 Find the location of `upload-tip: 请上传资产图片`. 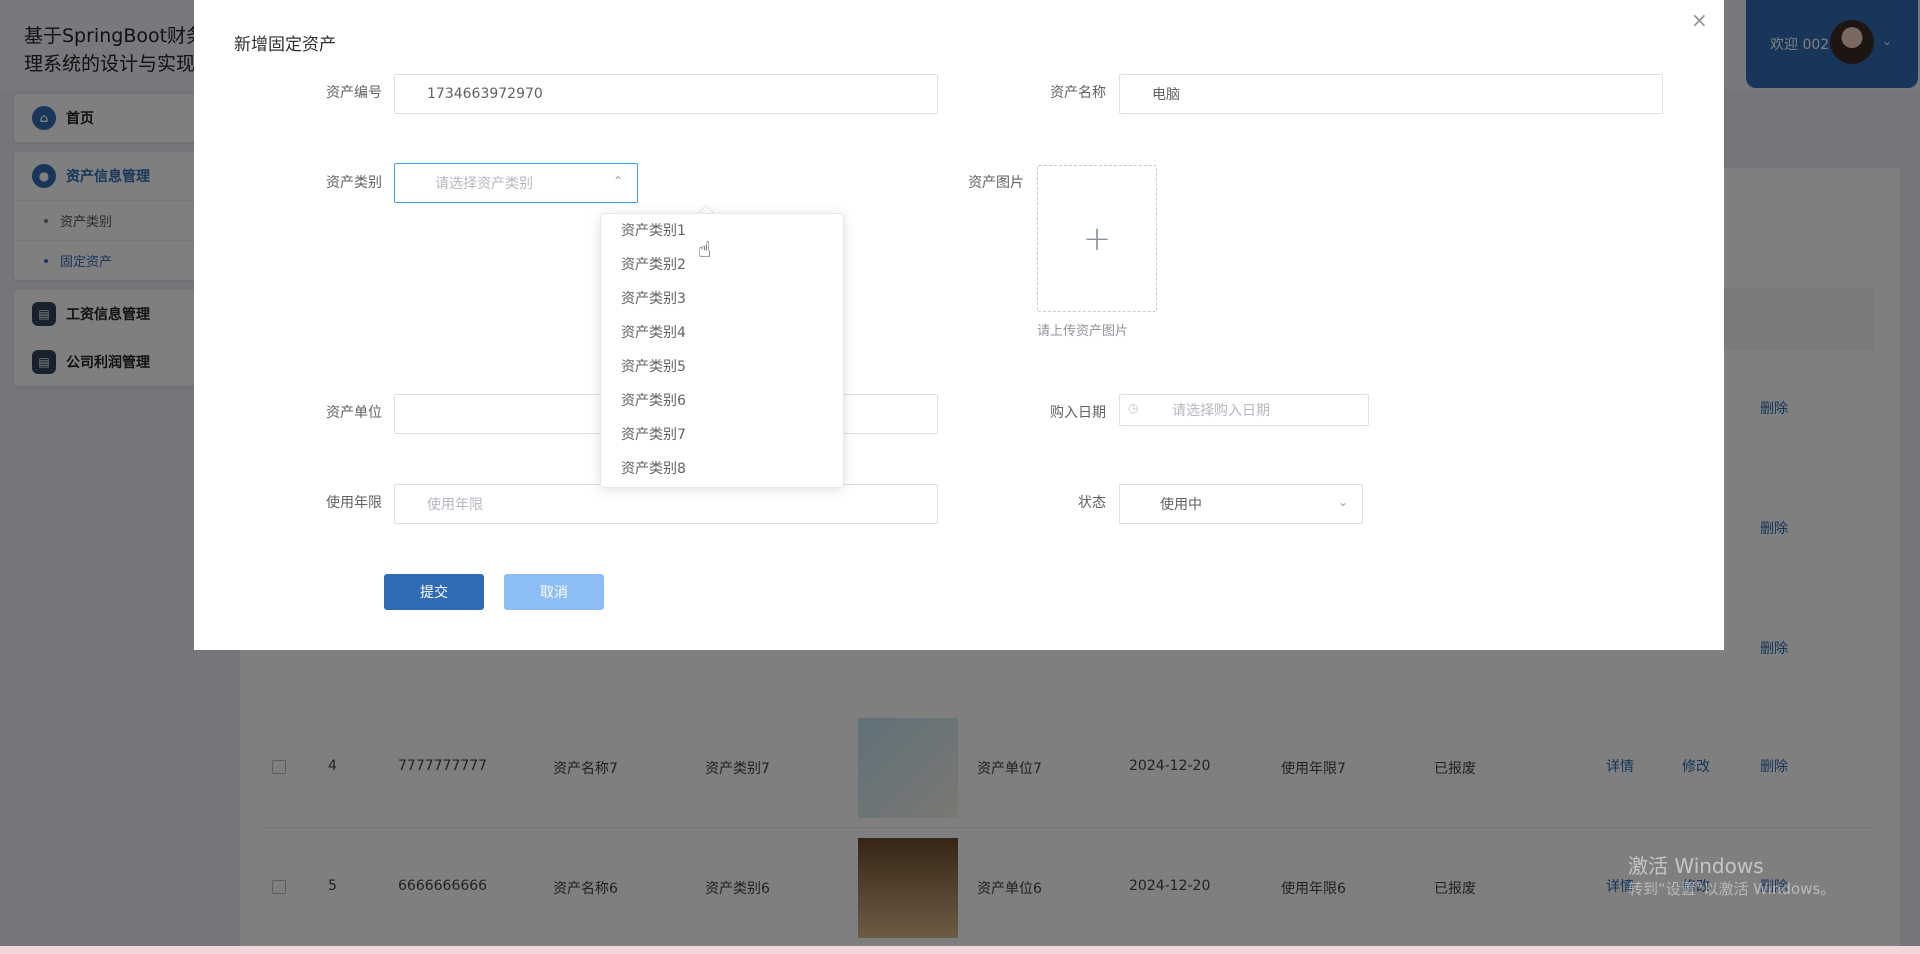

upload-tip: 请上传资产图片 is located at coordinates (1083, 331).